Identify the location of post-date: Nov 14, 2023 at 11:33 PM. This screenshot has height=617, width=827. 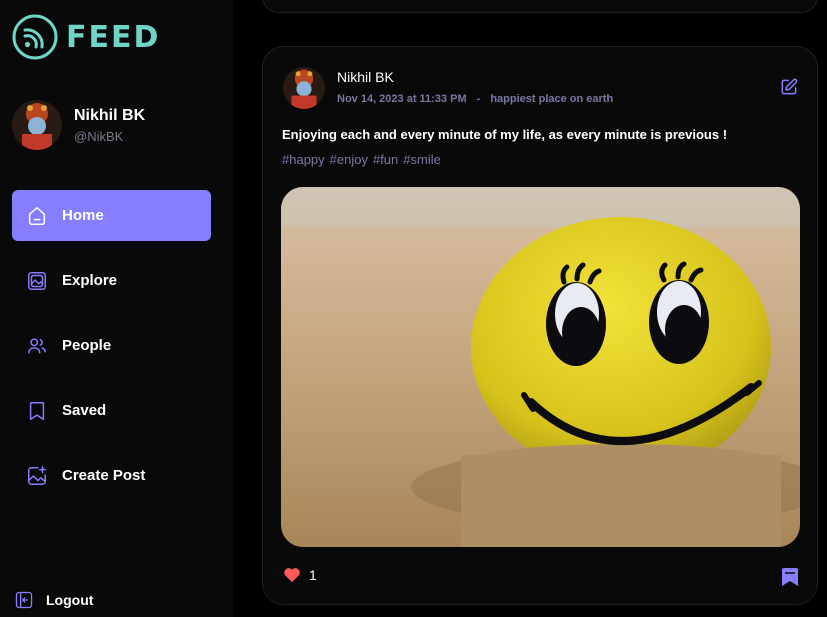
(402, 99).